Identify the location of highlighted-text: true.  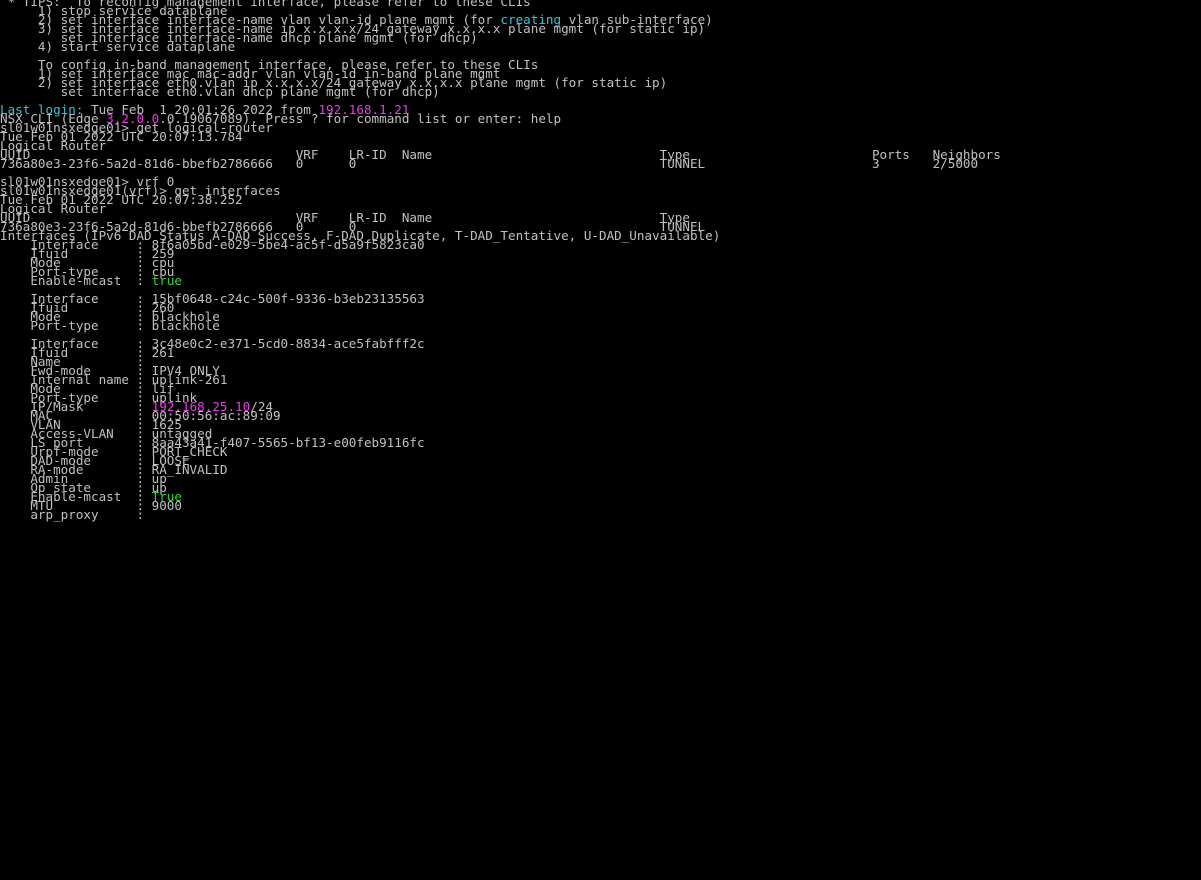
(166, 280).